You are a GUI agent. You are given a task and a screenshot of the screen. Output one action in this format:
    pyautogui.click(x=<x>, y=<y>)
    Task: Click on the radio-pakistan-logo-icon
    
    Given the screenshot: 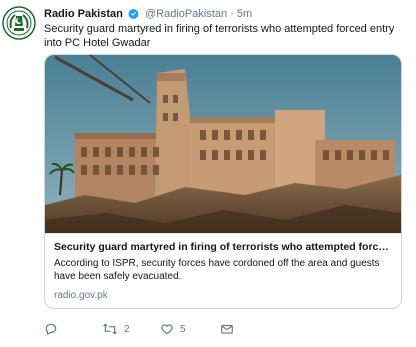 What is the action you would take?
    pyautogui.click(x=19, y=23)
    